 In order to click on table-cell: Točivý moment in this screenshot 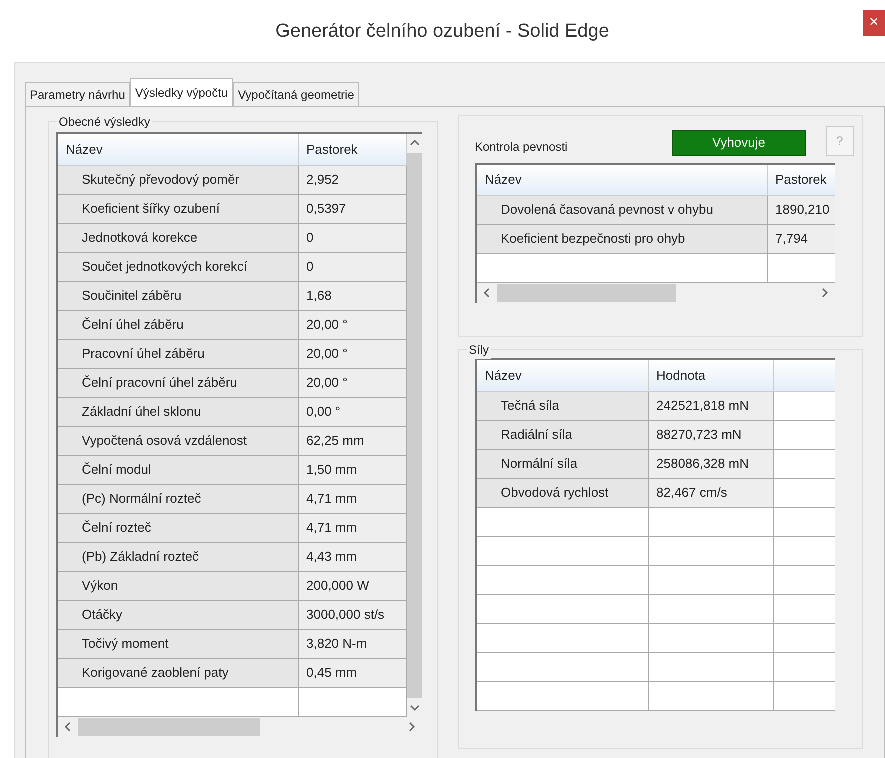, I will do `click(178, 643)`.